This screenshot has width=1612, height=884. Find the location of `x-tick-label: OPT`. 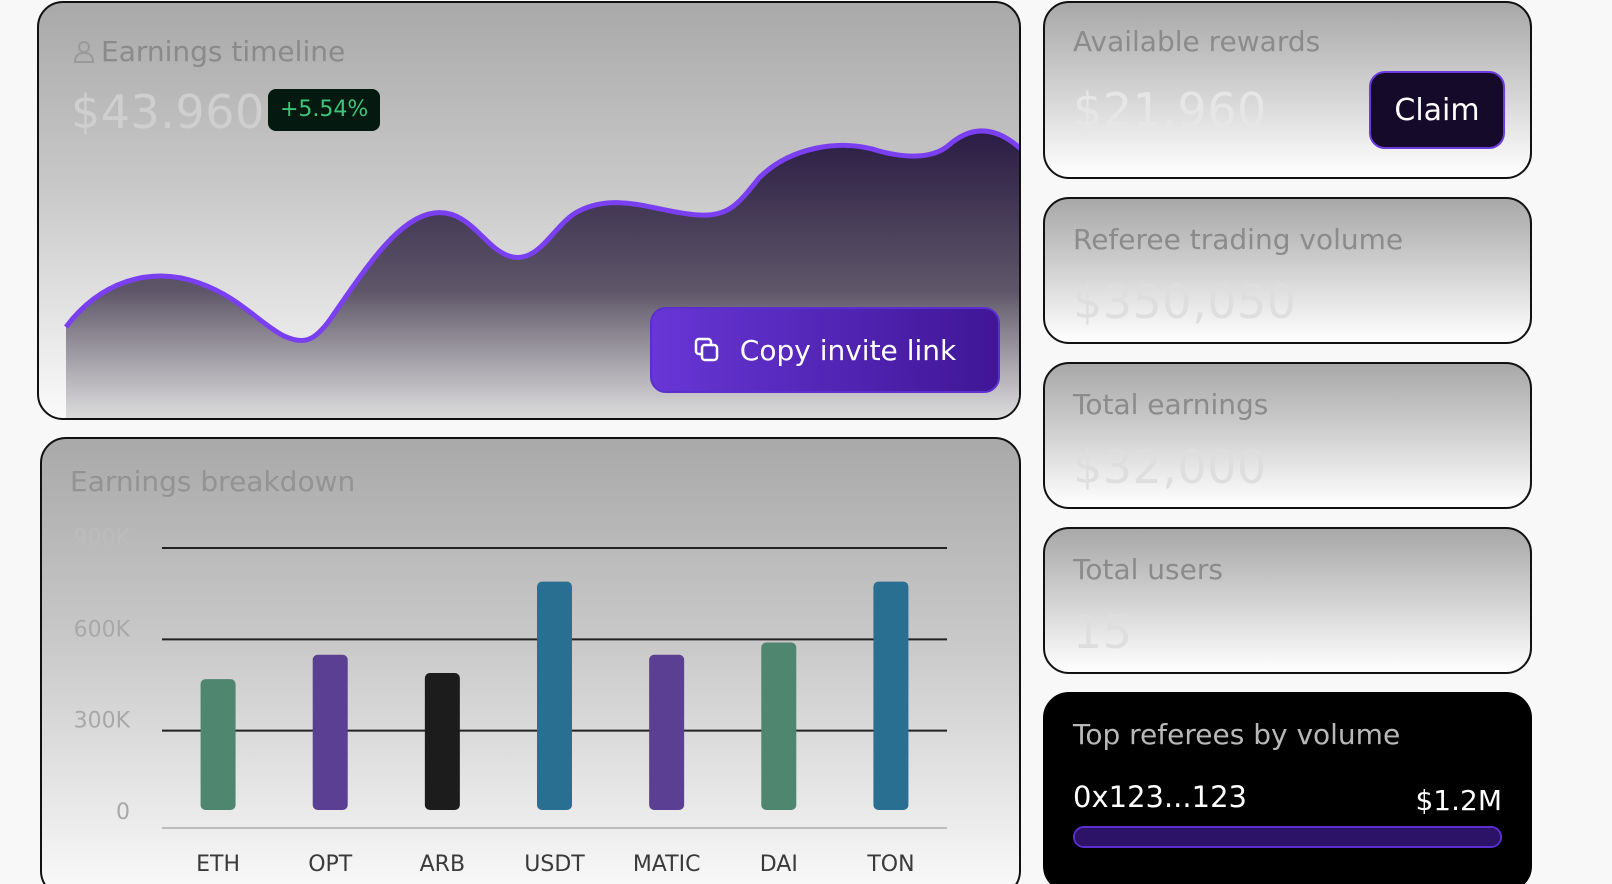

x-tick-label: OPT is located at coordinates (330, 864).